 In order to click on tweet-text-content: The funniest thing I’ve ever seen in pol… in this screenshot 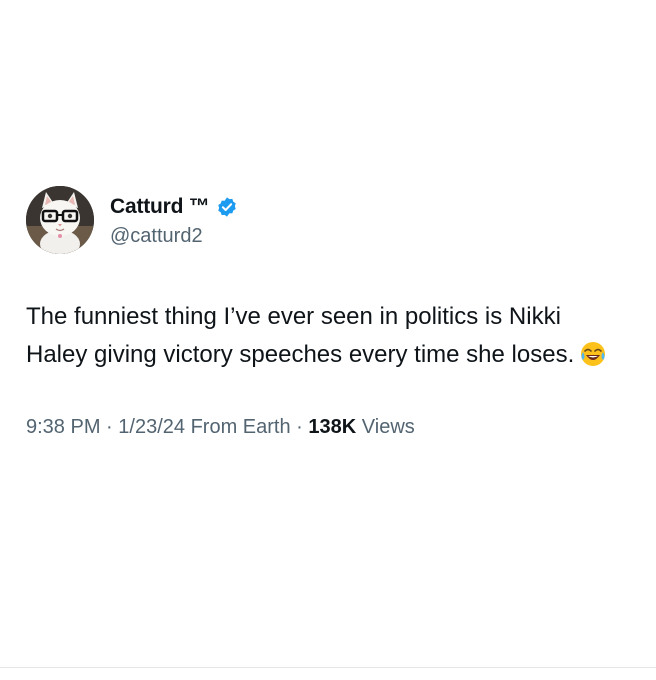, I will do `click(300, 335)`.